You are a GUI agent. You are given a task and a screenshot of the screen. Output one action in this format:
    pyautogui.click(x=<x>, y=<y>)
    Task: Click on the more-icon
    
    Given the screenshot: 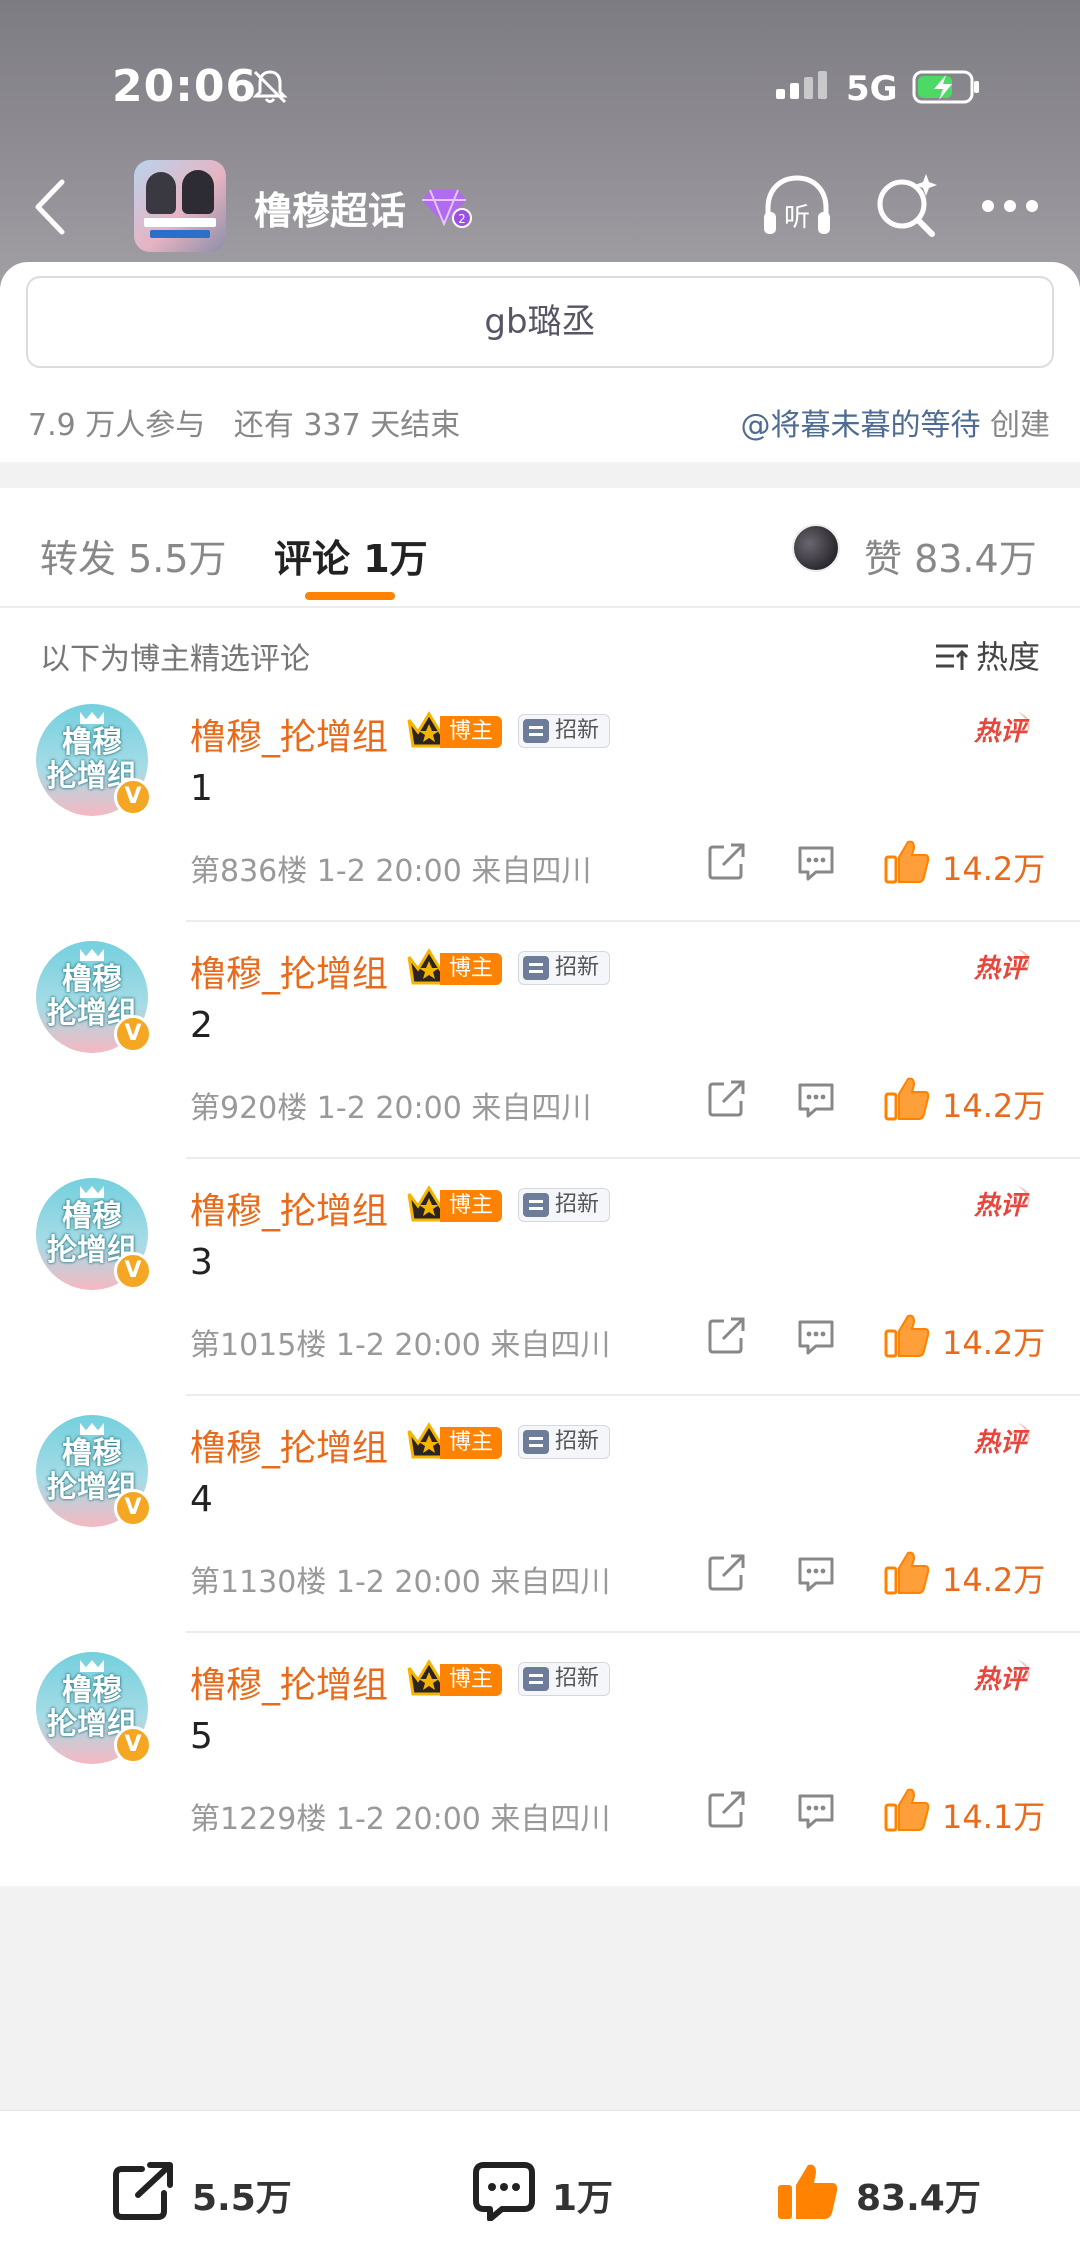 What is the action you would take?
    pyautogui.click(x=1010, y=206)
    